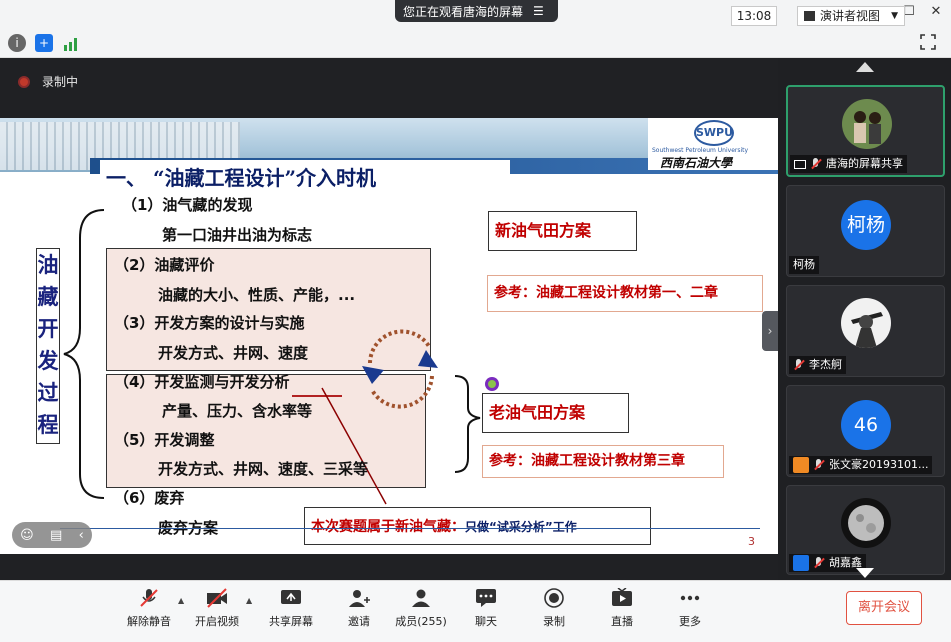 The width and height of the screenshot is (951, 642). I want to click on stage-3-heading: （3）开发方案的设计与实施, so click(209, 323).